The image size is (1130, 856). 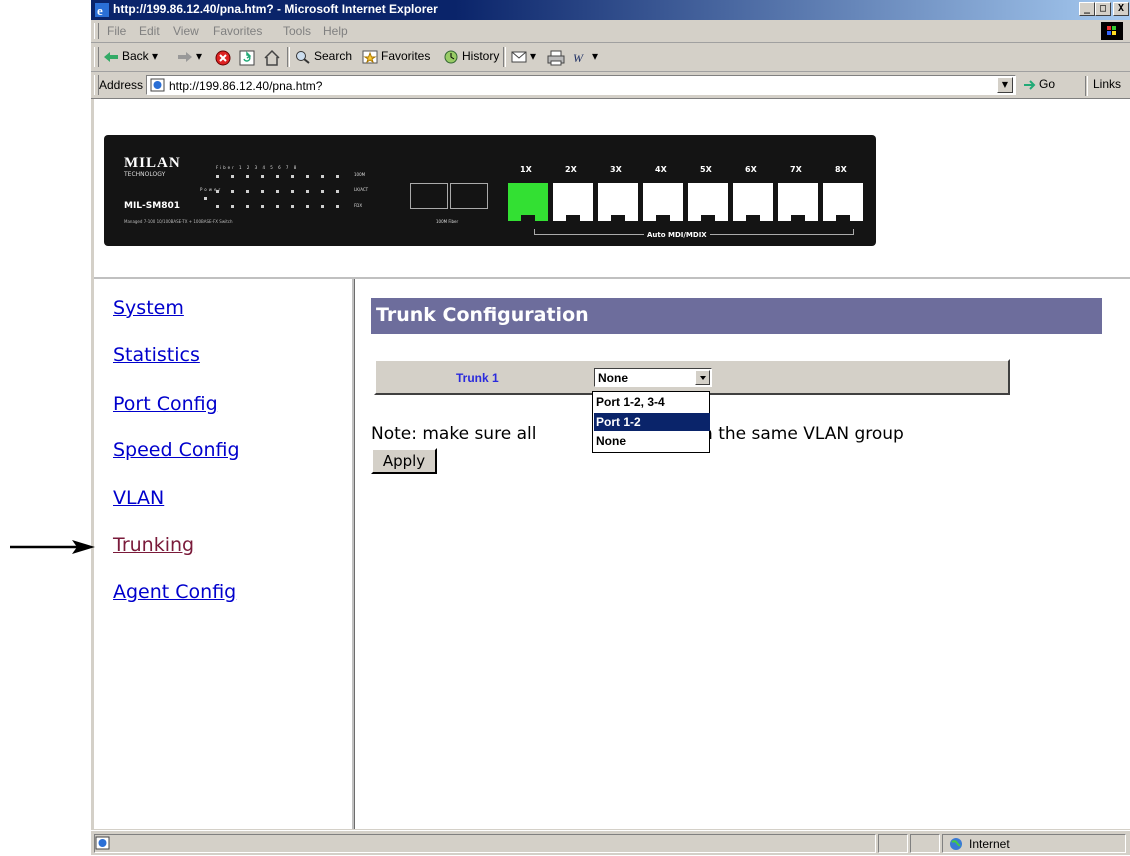 I want to click on nav-link-system: System, so click(x=148, y=308).